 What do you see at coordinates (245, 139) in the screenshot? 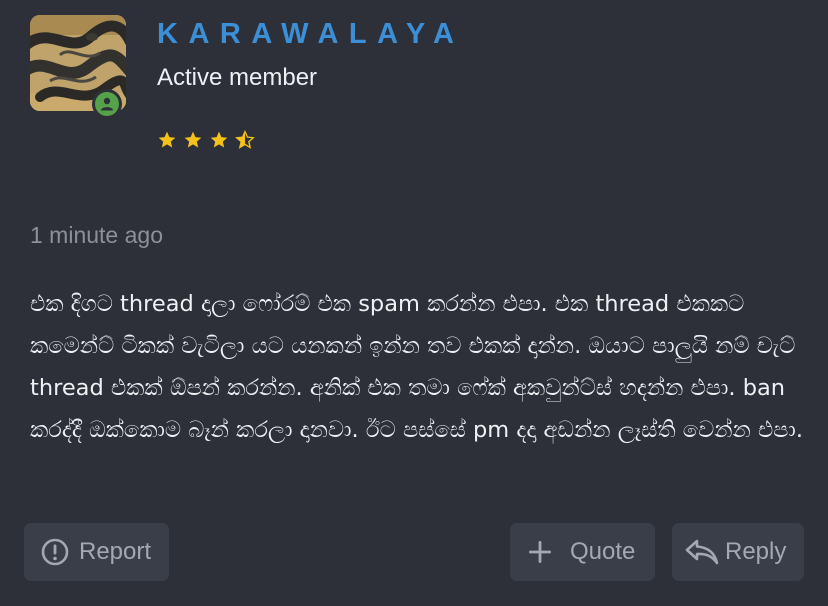
I see `star-half-icon` at bounding box center [245, 139].